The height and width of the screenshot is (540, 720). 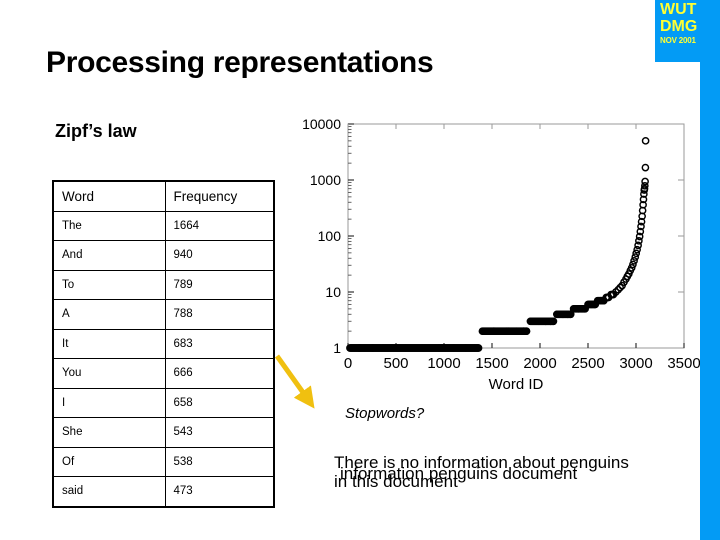 I want to click on table-row: And 940, so click(x=163, y=255).